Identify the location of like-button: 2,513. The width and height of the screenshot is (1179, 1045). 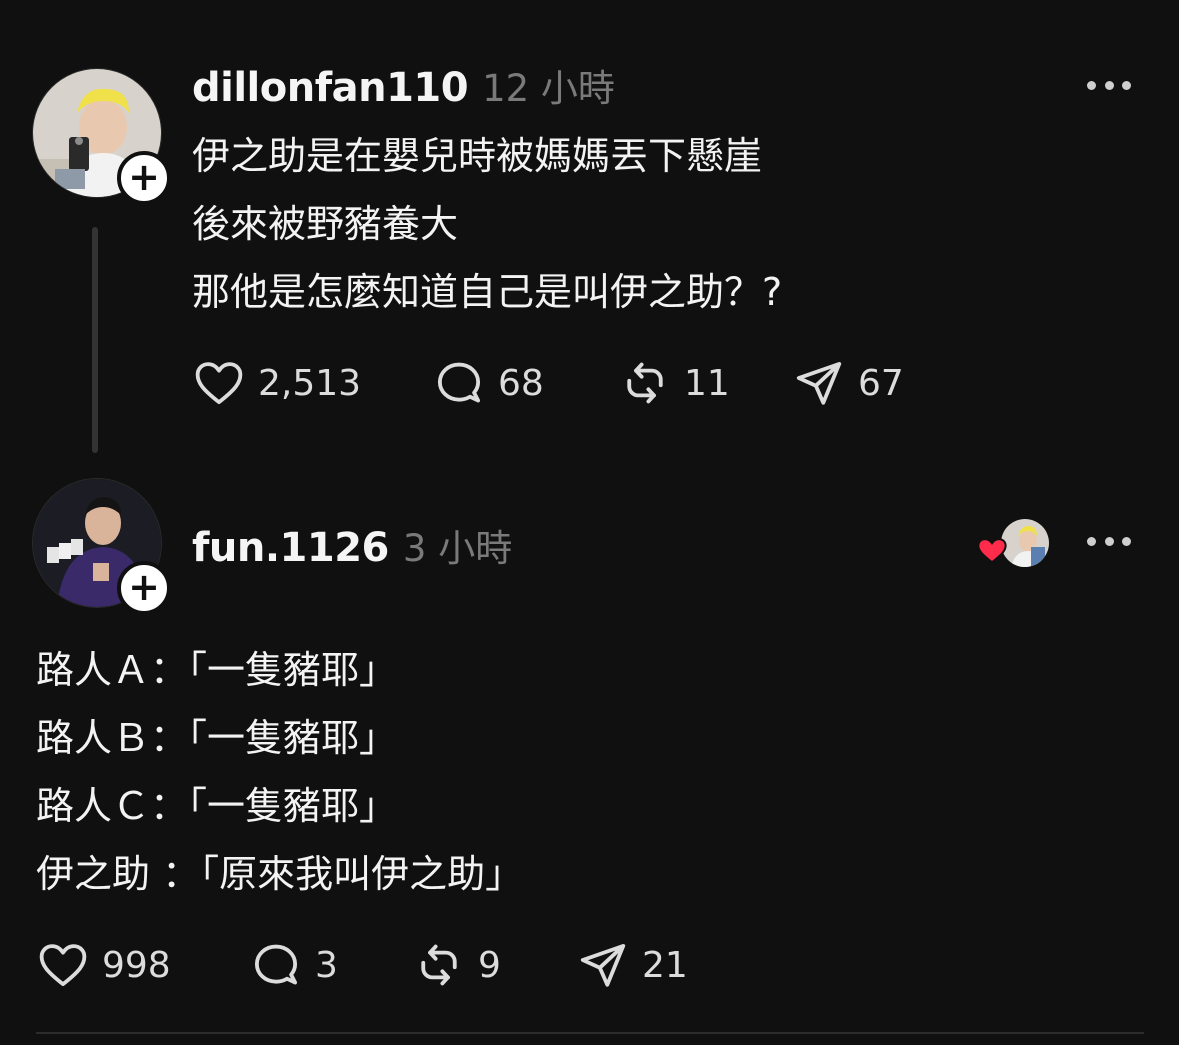
(312, 383).